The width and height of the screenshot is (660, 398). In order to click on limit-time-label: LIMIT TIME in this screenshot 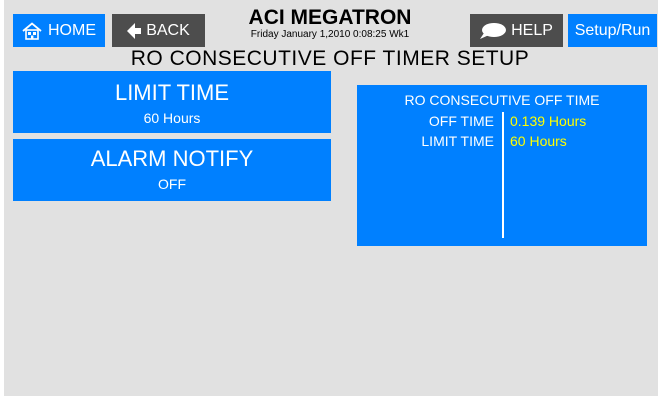, I will do `click(172, 92)`.